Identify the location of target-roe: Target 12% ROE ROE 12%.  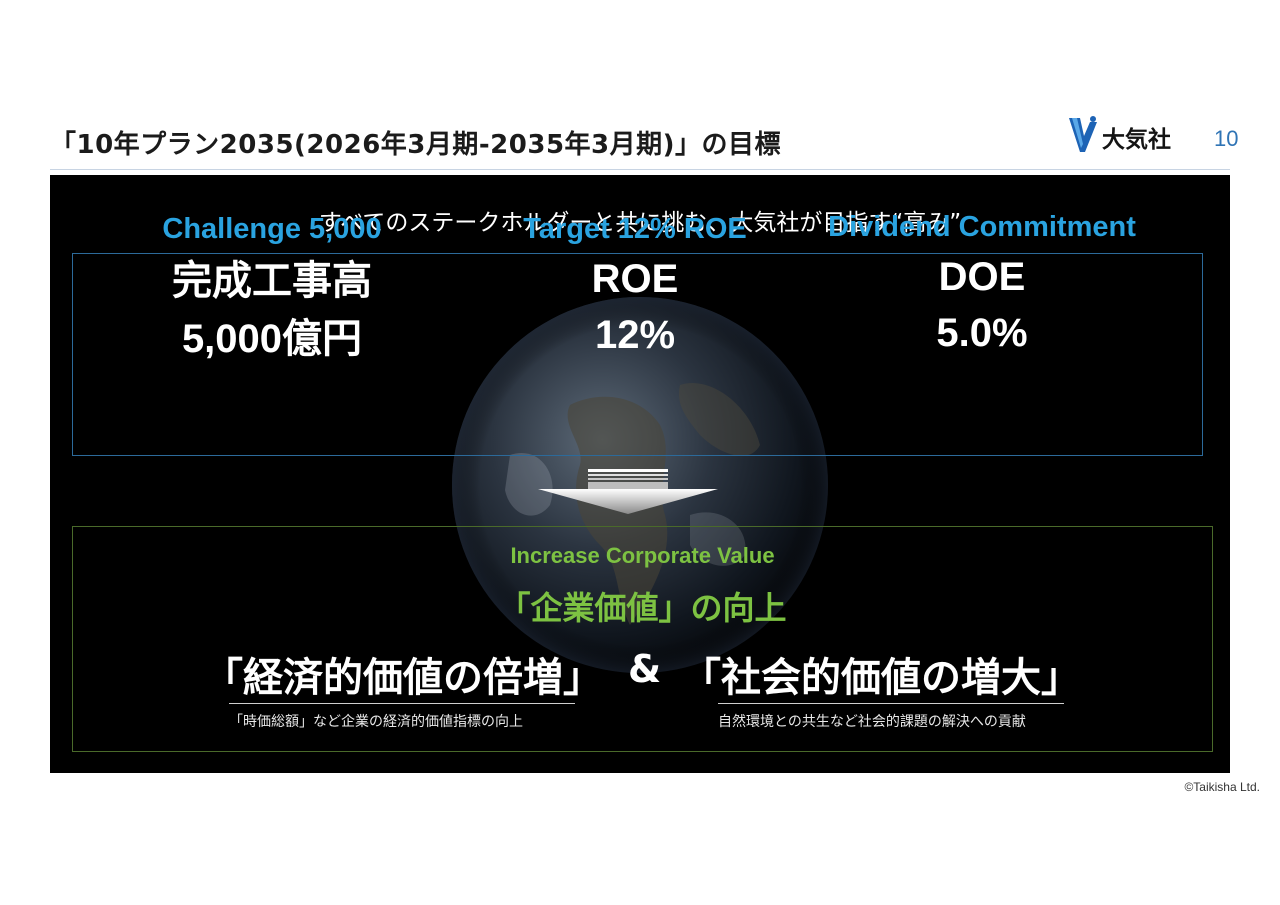
(635, 285).